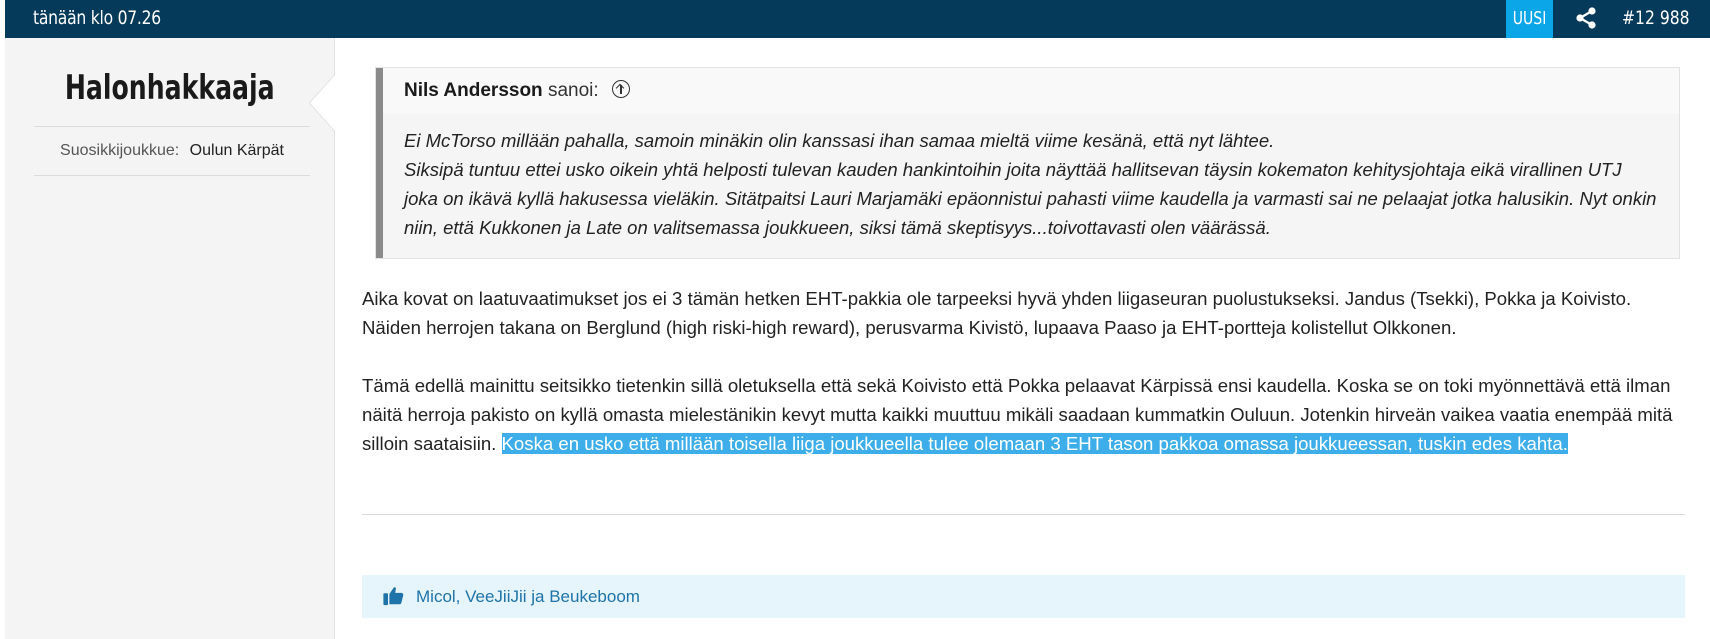  I want to click on share-icon, so click(1586, 18).